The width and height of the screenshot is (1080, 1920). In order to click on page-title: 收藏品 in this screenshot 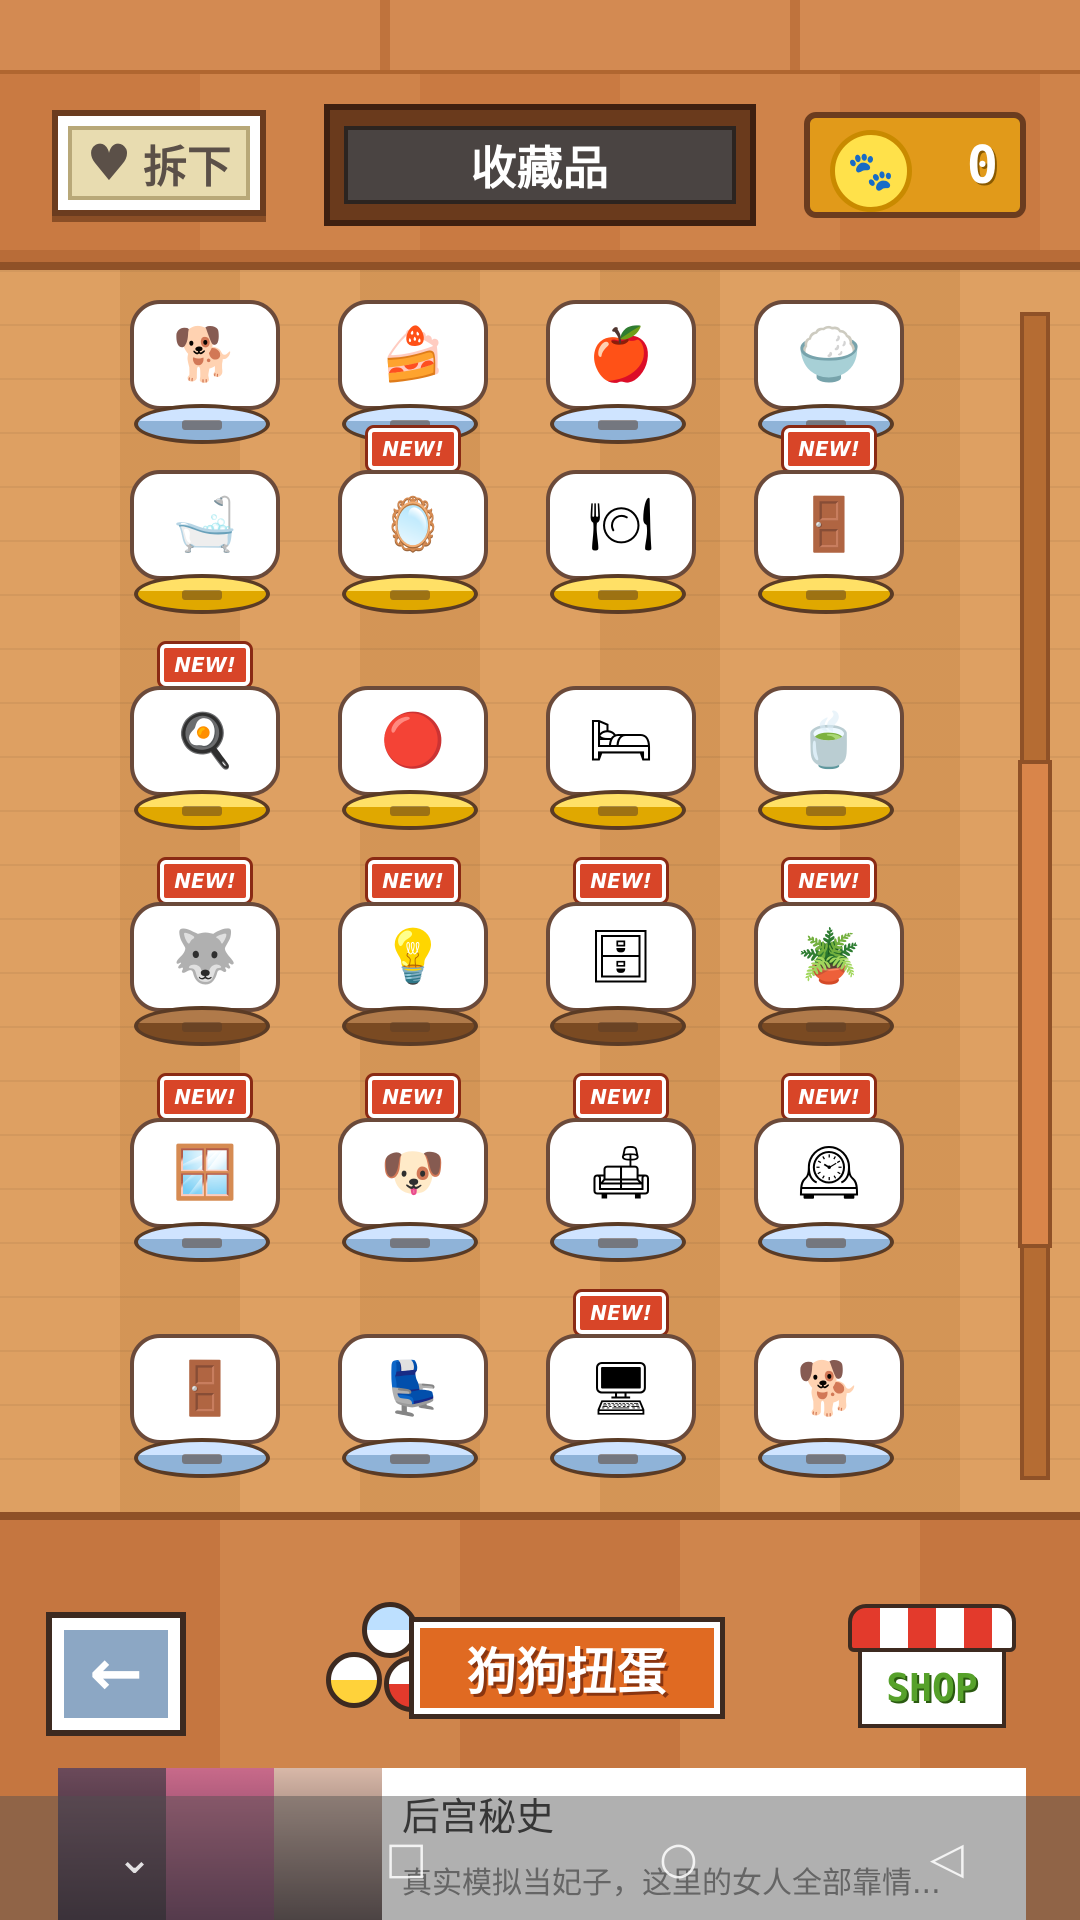, I will do `click(540, 165)`.